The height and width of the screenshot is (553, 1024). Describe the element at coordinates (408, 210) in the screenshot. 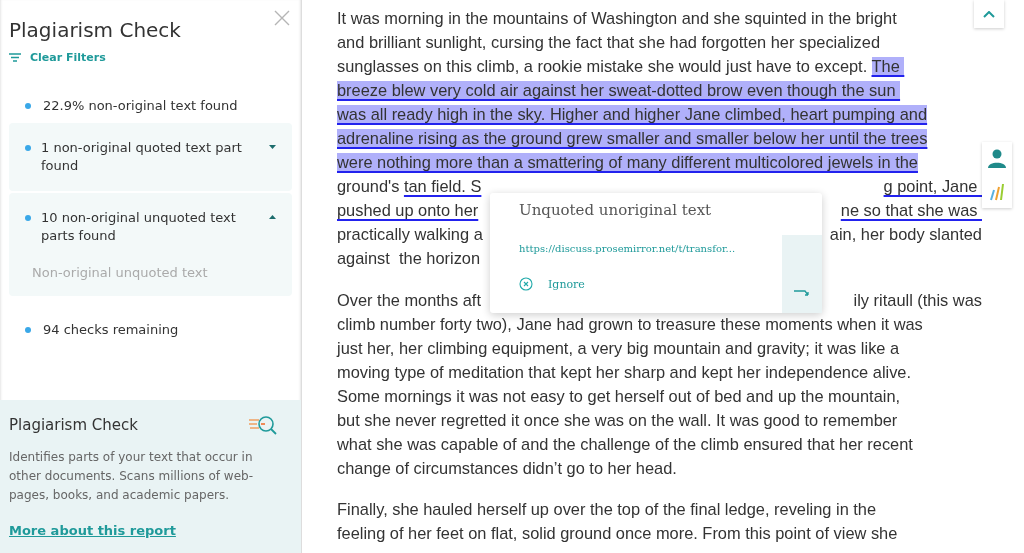

I see `text-line: pushed up onto her` at that location.